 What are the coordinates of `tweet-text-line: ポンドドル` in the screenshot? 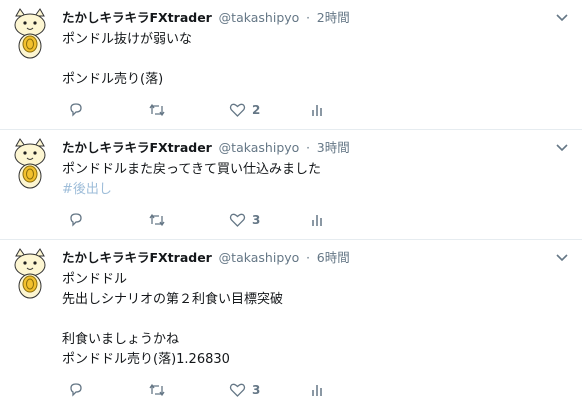 It's located at (95, 279).